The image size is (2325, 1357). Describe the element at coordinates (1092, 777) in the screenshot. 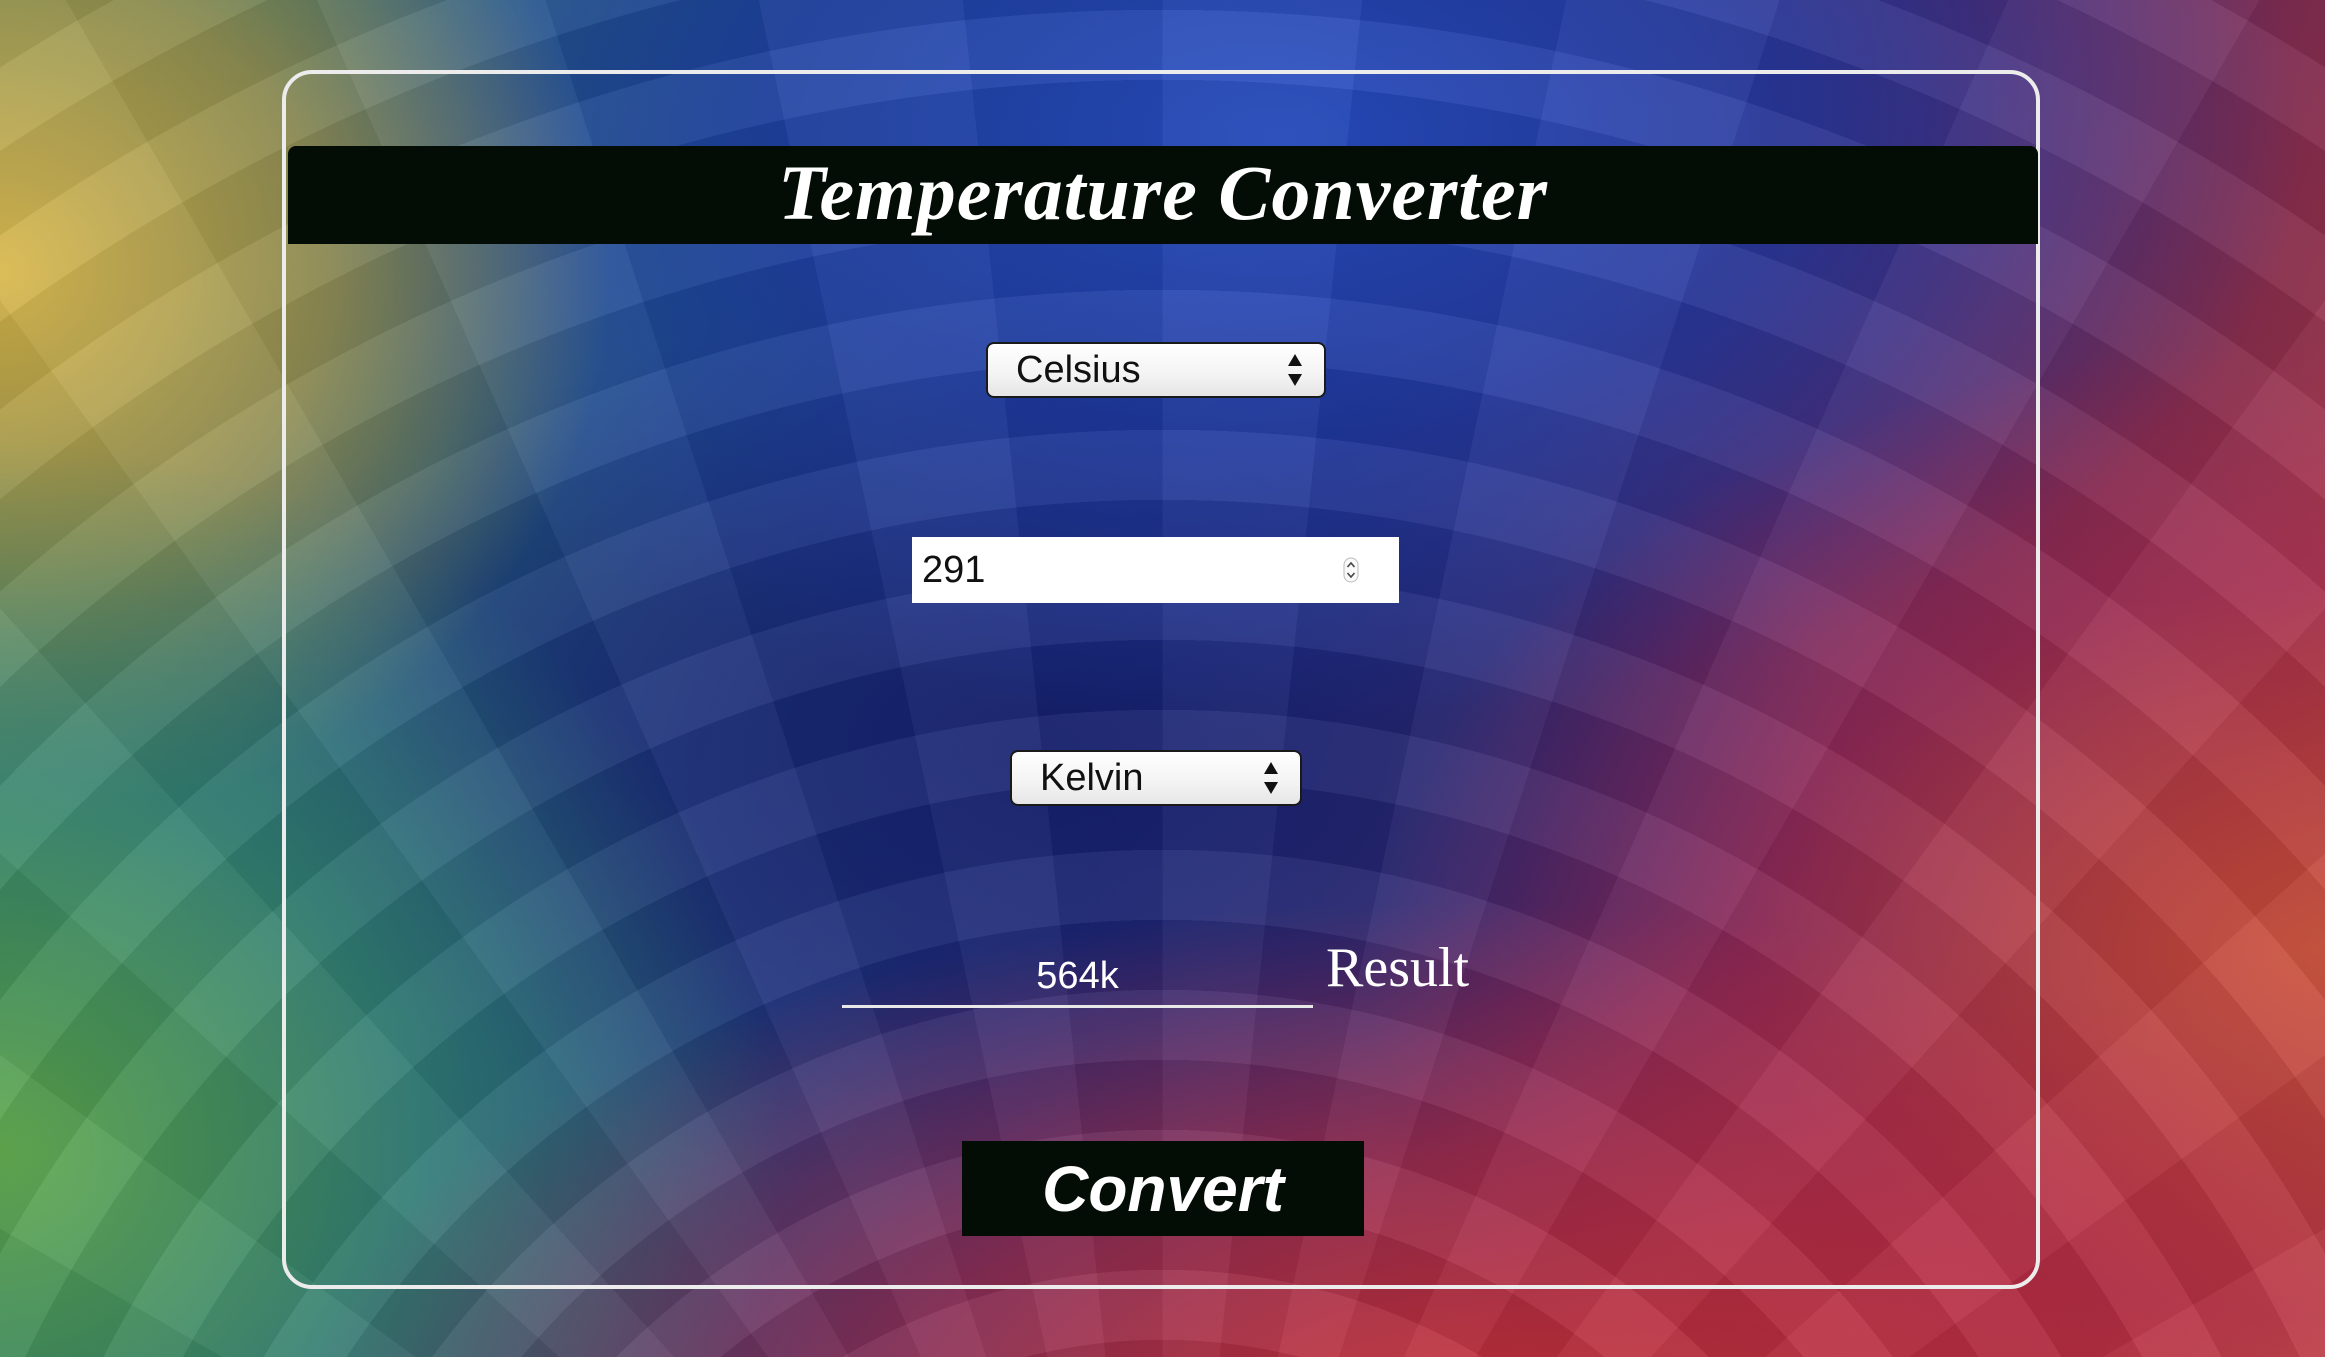

I see `to-unit-value: Kelvin` at that location.